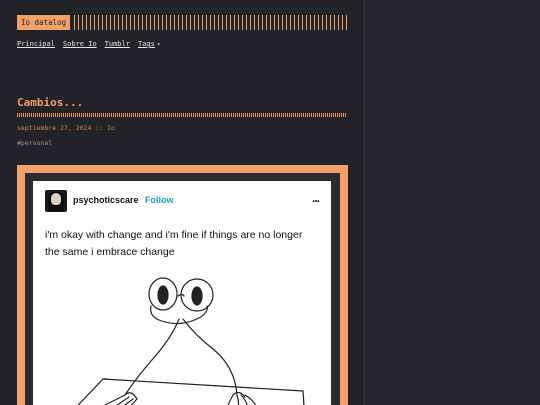  I want to click on title-divider, so click(182, 115).